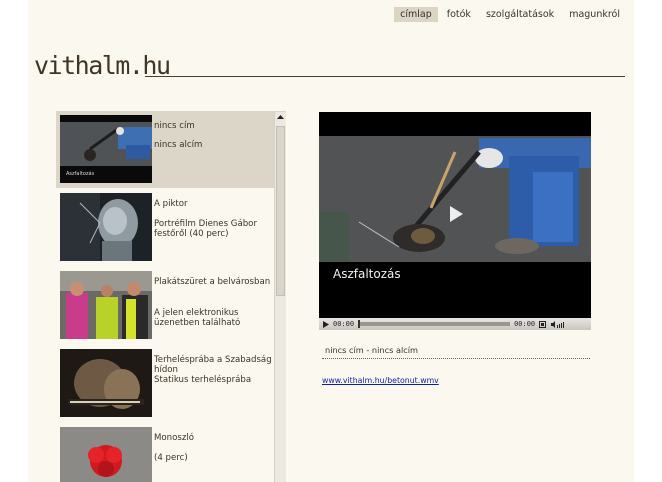 Image resolution: width=662 pixels, height=482 pixels. What do you see at coordinates (326, 324) in the screenshot?
I see `play-icon` at bounding box center [326, 324].